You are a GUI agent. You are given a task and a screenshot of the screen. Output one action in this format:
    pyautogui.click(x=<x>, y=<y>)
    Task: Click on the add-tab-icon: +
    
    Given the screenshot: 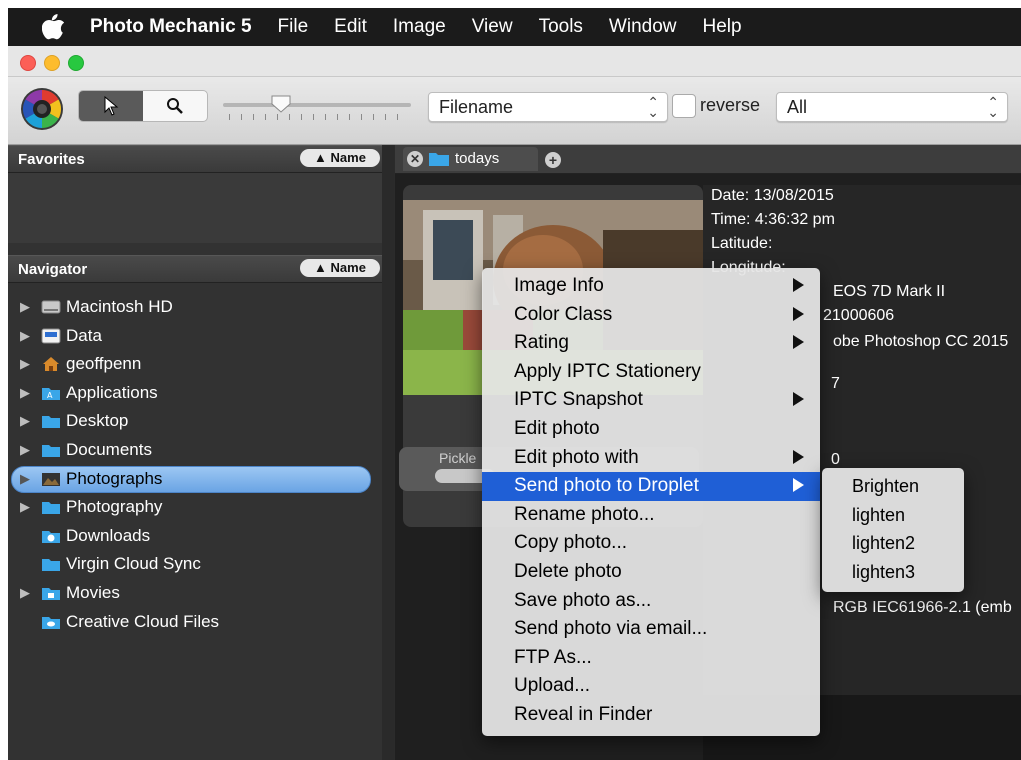 What is the action you would take?
    pyautogui.click(x=553, y=160)
    